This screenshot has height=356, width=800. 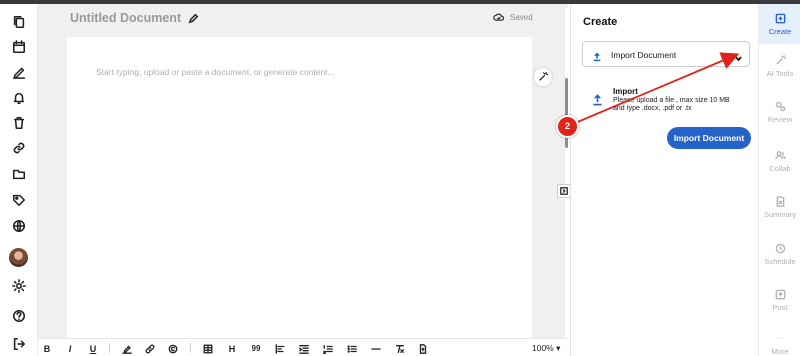 What do you see at coordinates (625, 91) in the screenshot?
I see `import-heading: Import` at bounding box center [625, 91].